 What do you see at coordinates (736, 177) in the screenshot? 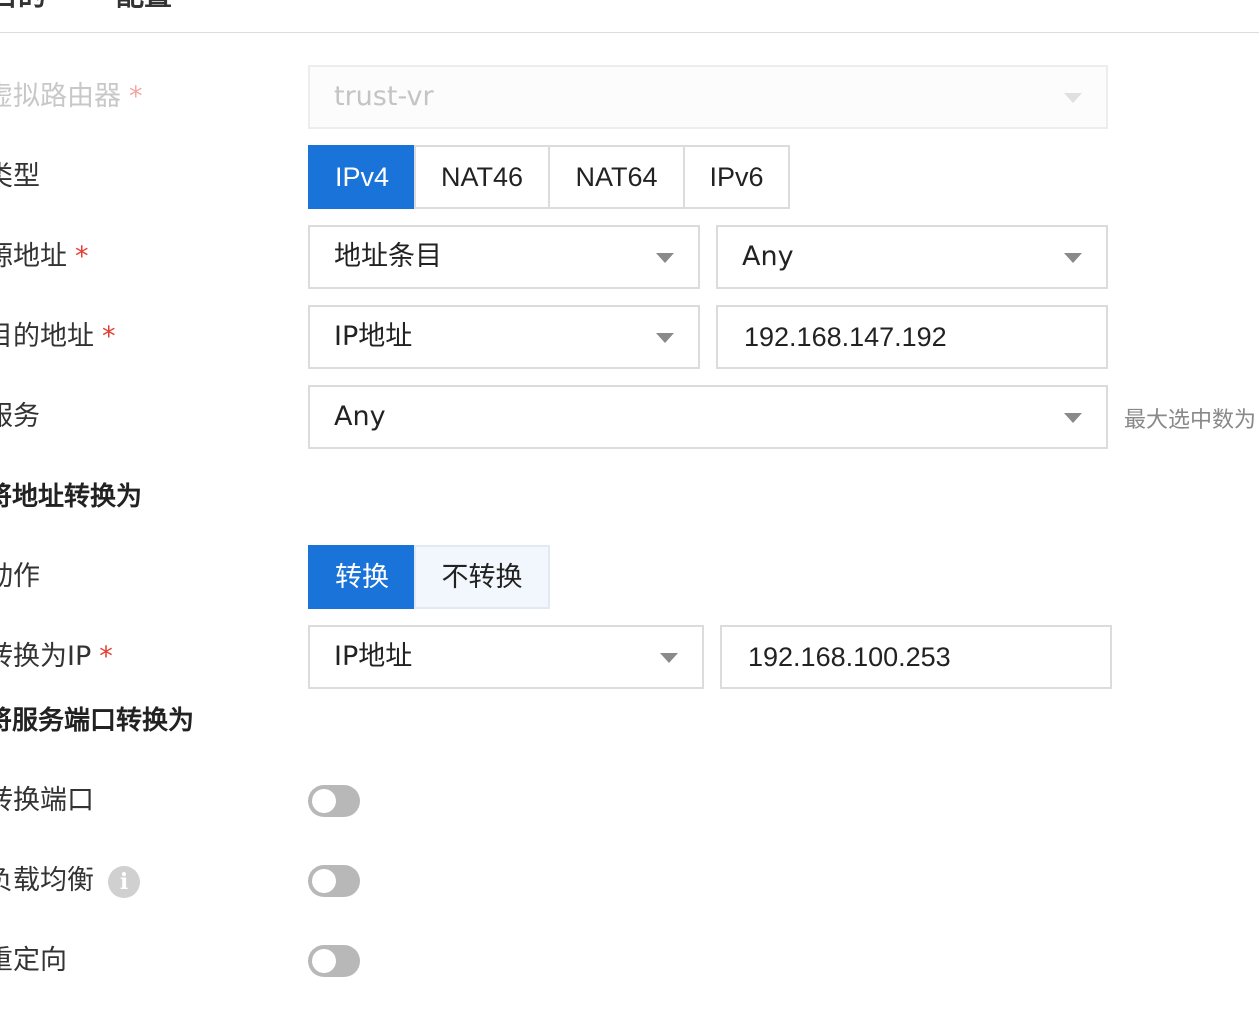
I see `type-option-ipv6: IPv6` at bounding box center [736, 177].